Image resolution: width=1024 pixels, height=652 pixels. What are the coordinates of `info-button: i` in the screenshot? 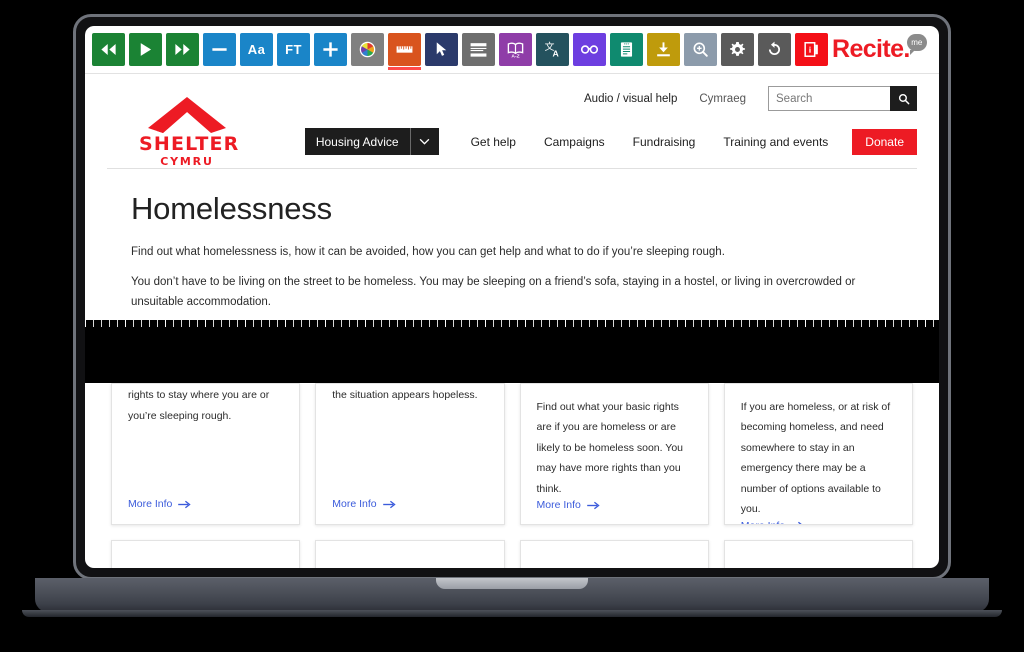 It's located at (811, 49).